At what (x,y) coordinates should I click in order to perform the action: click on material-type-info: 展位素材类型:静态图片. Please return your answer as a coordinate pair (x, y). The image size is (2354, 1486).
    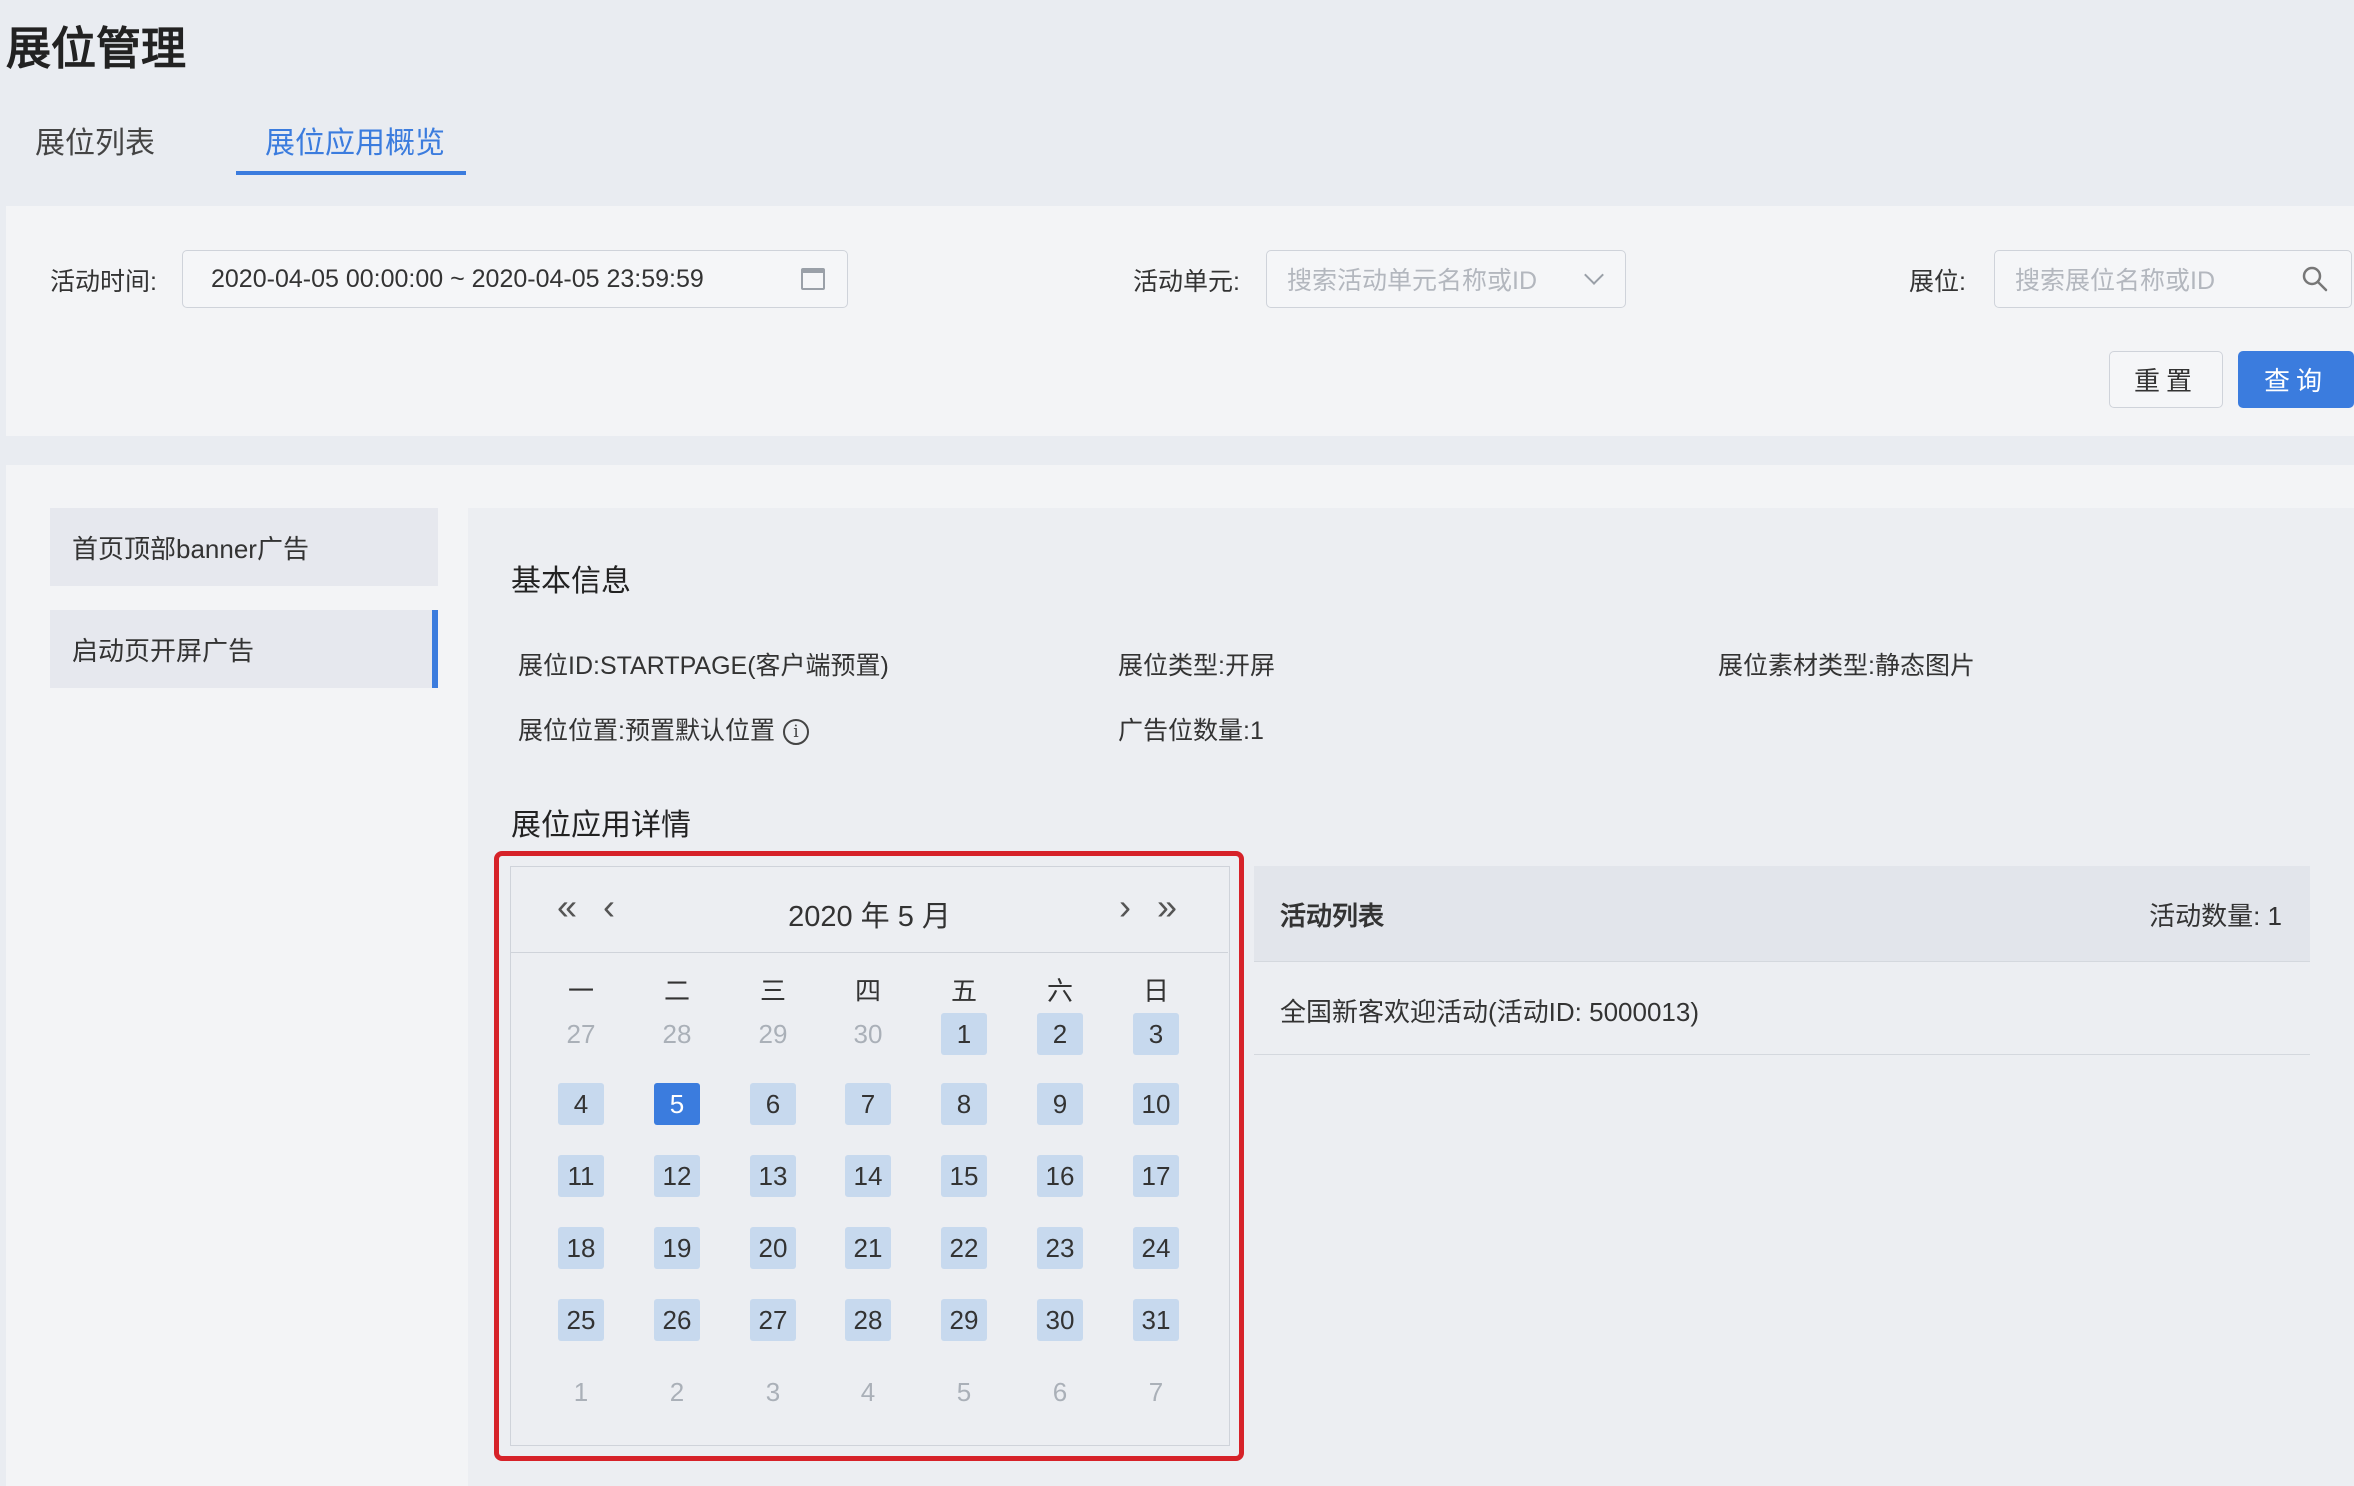
    Looking at the image, I should click on (1846, 664).